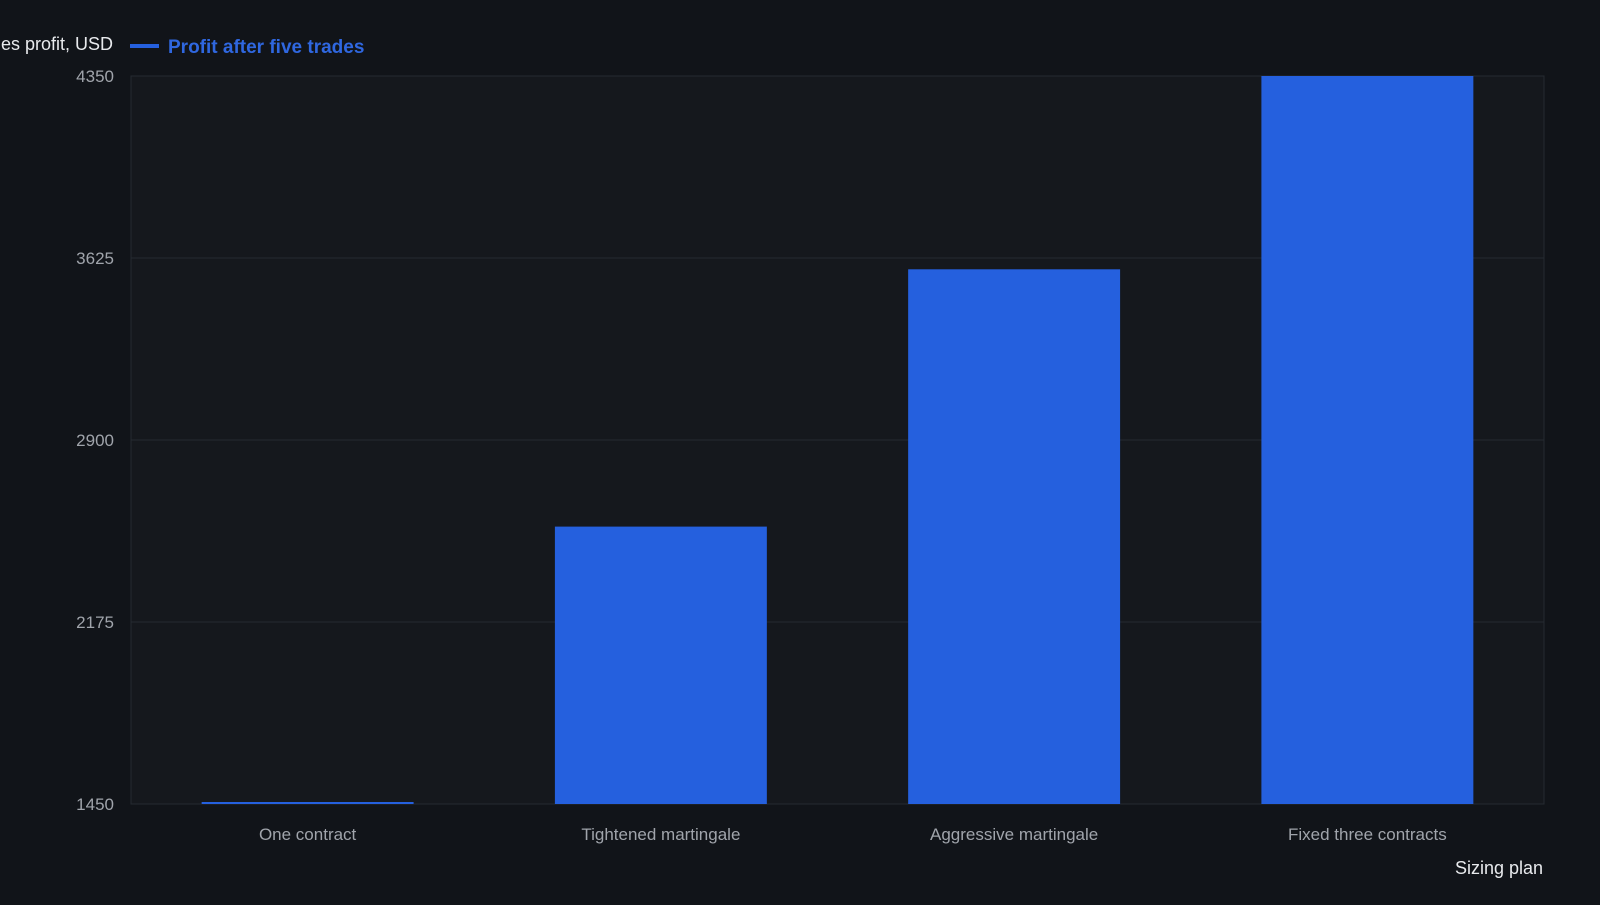 The height and width of the screenshot is (905, 1600). Describe the element at coordinates (1367, 834) in the screenshot. I see `x-tick-label: Fixed three contracts` at that location.